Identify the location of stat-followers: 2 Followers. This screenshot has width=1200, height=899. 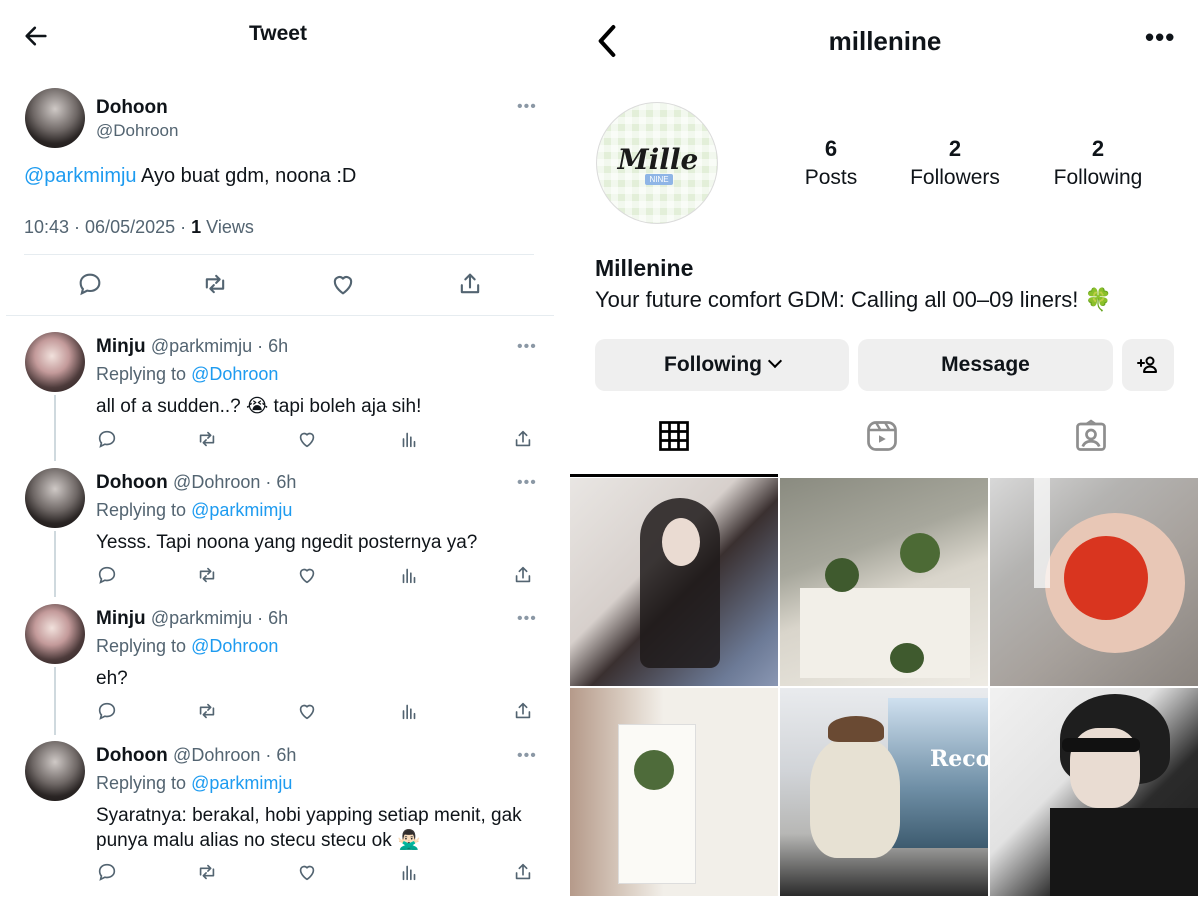
(955, 163).